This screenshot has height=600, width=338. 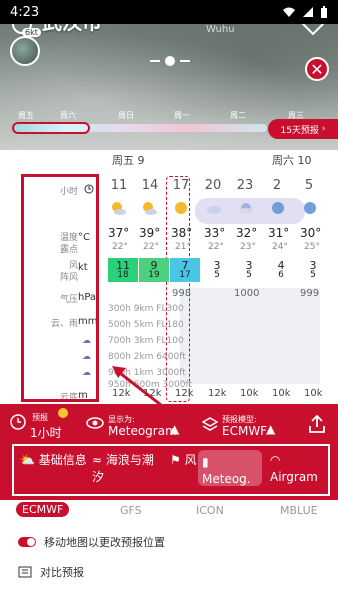 What do you see at coordinates (170, 61) in the screenshot?
I see `map-marker-dot` at bounding box center [170, 61].